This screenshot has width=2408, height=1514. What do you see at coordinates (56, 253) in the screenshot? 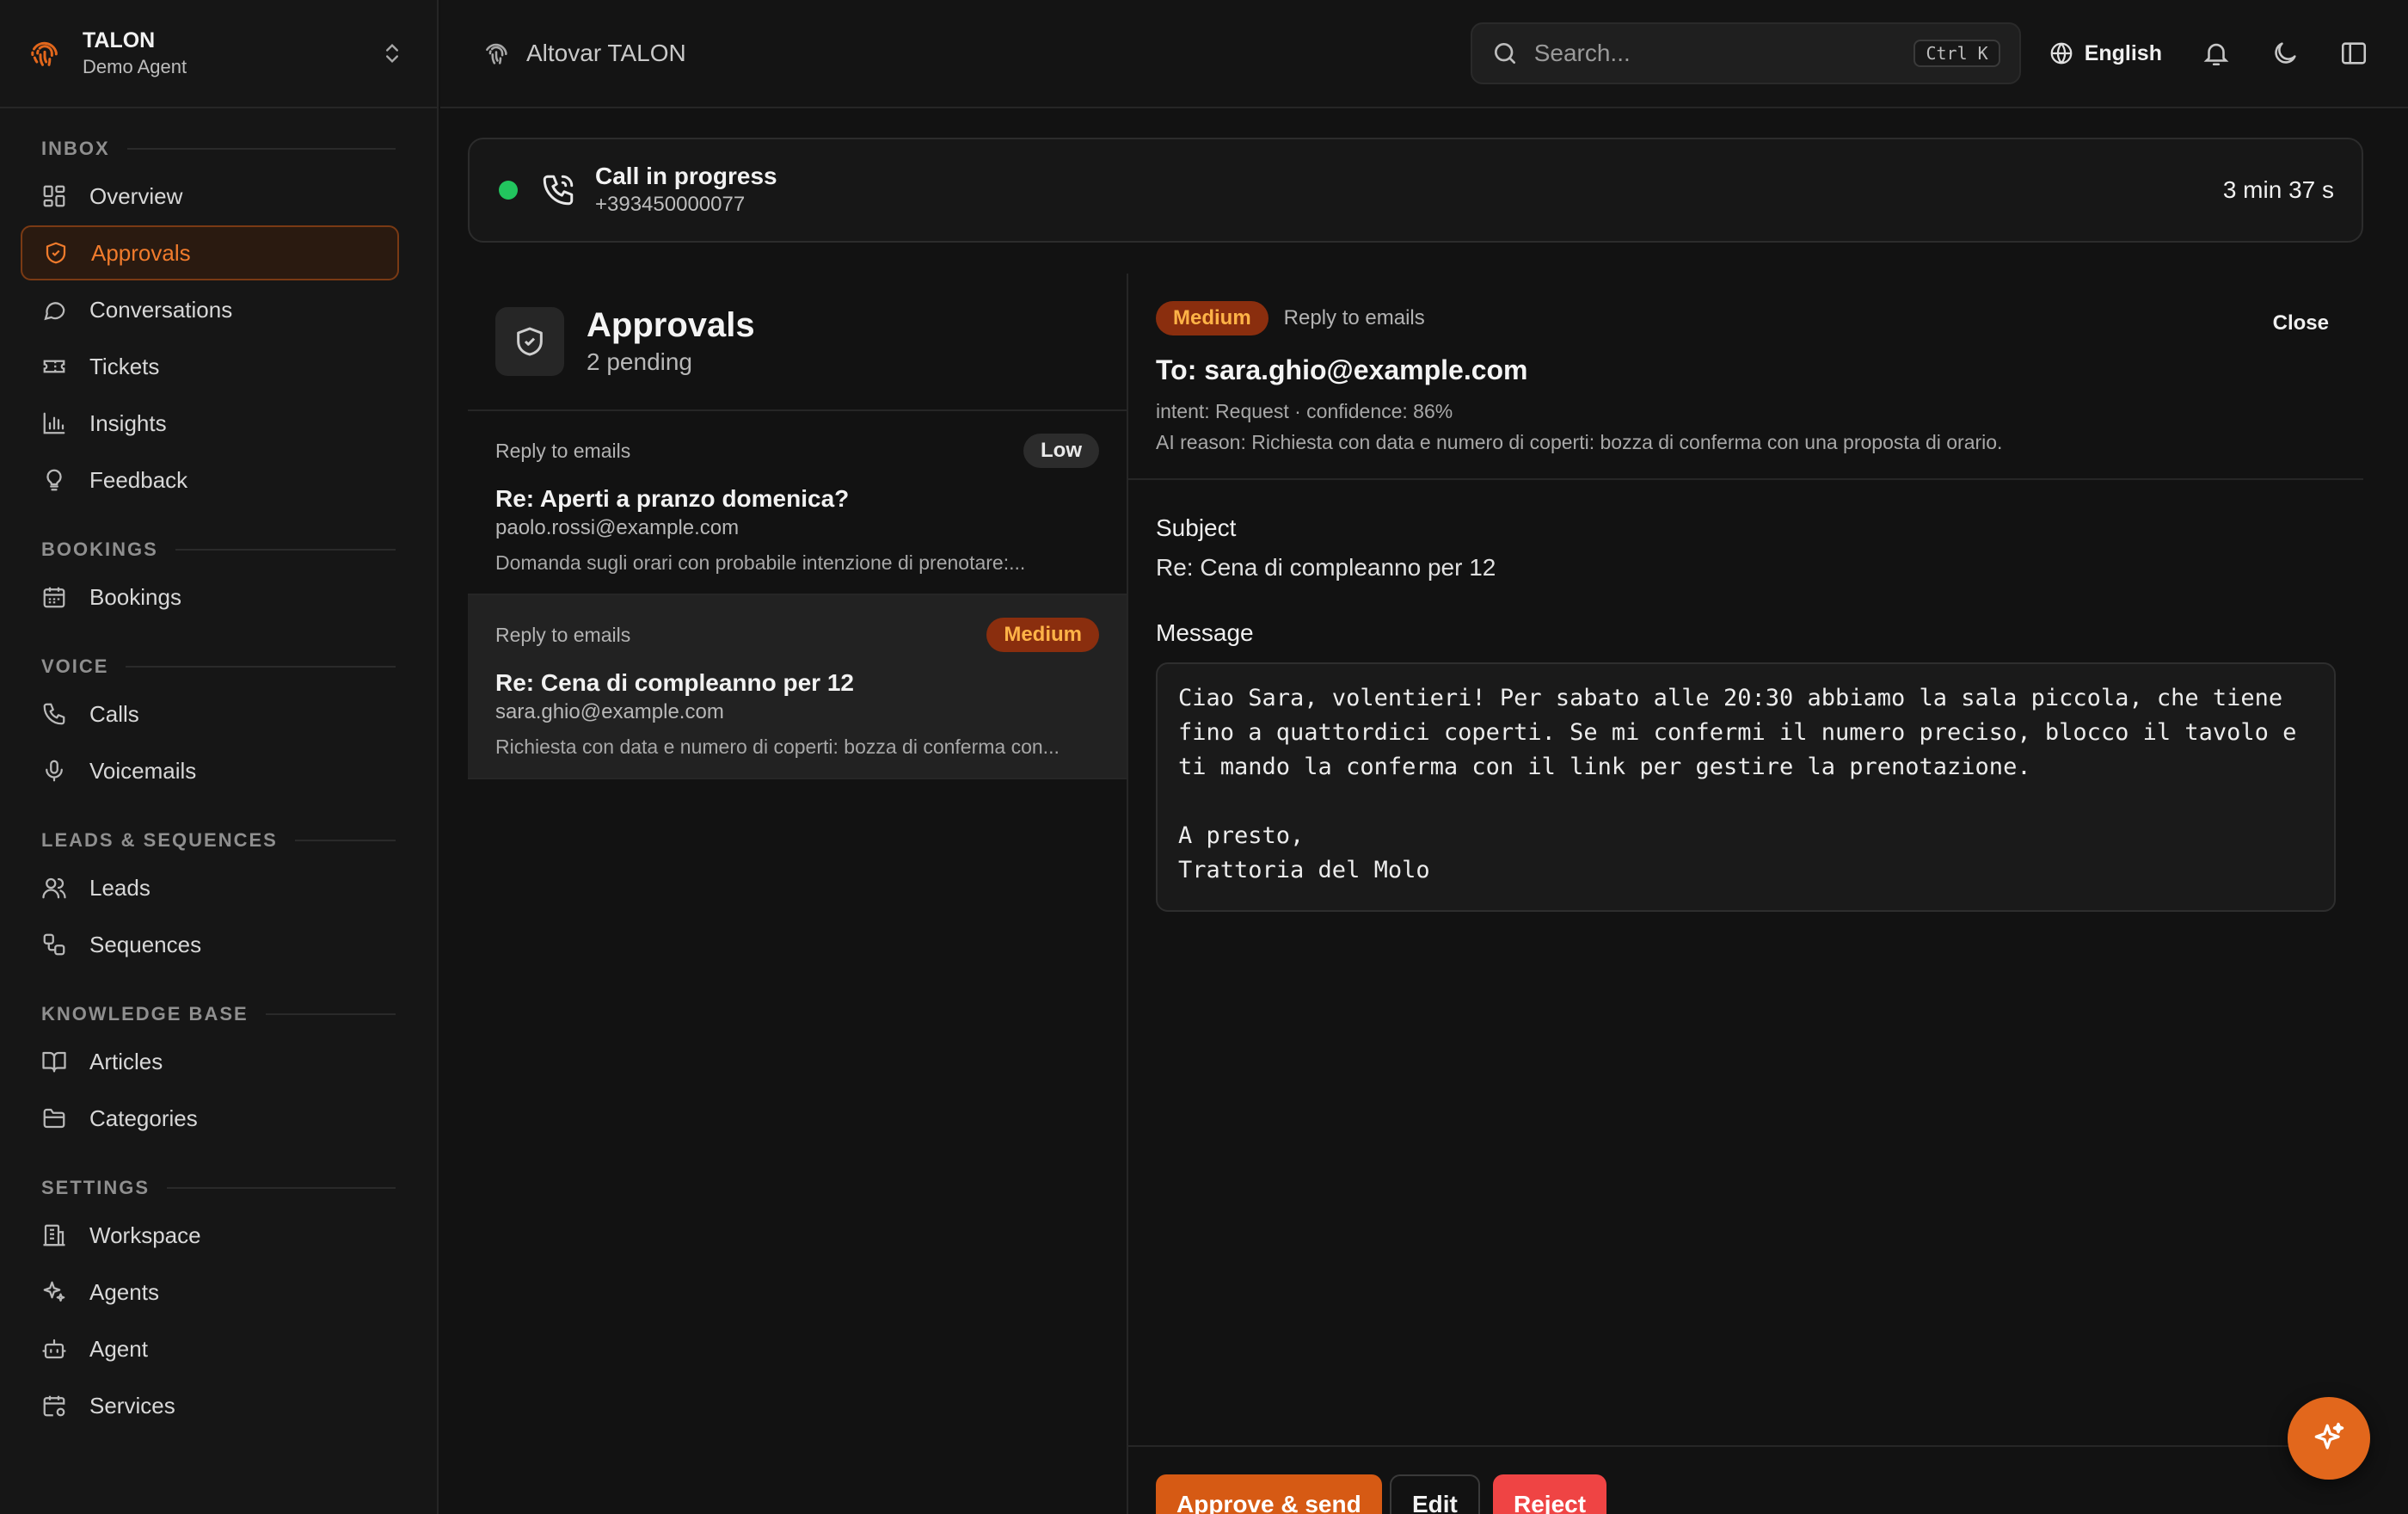
I see `shield-check-icon` at bounding box center [56, 253].